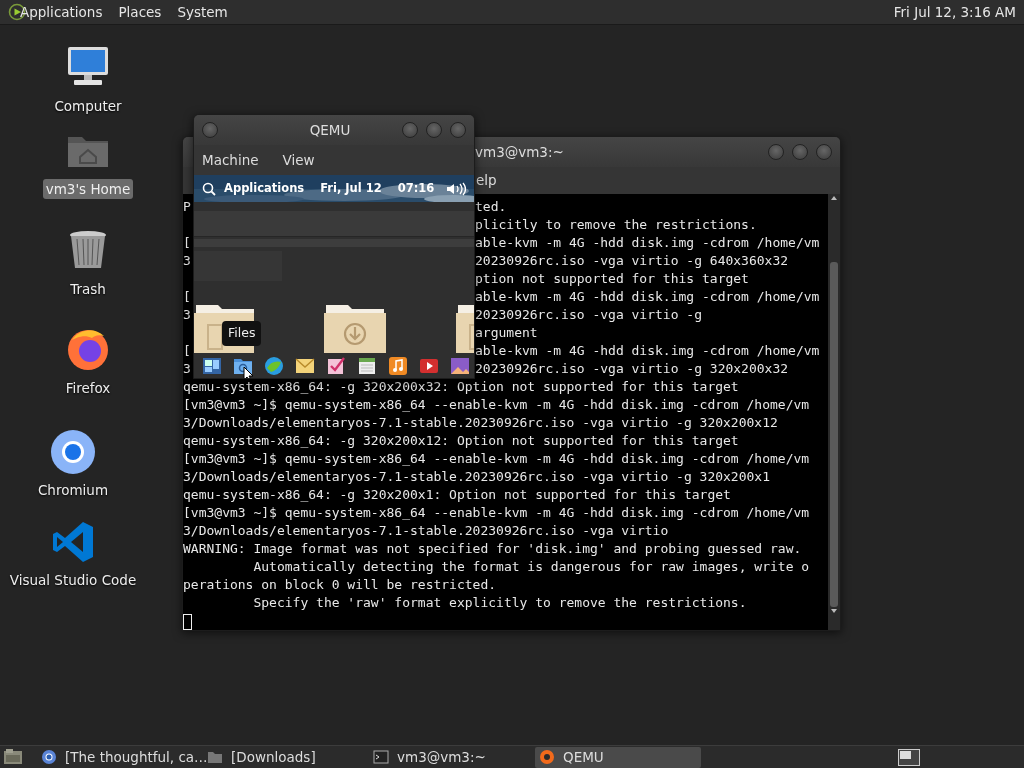 Image resolution: width=1024 pixels, height=768 pixels. What do you see at coordinates (209, 188) in the screenshot?
I see `search-icon` at bounding box center [209, 188].